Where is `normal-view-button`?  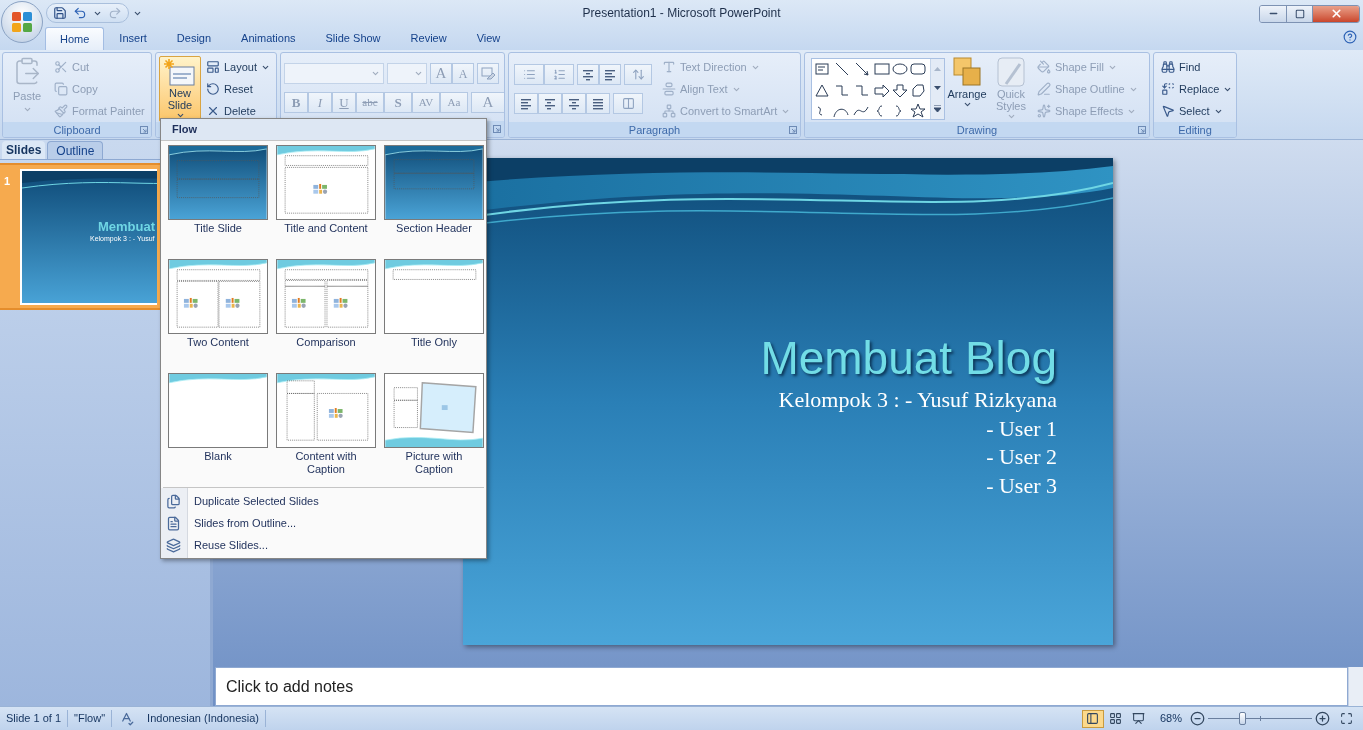 normal-view-button is located at coordinates (1092, 718).